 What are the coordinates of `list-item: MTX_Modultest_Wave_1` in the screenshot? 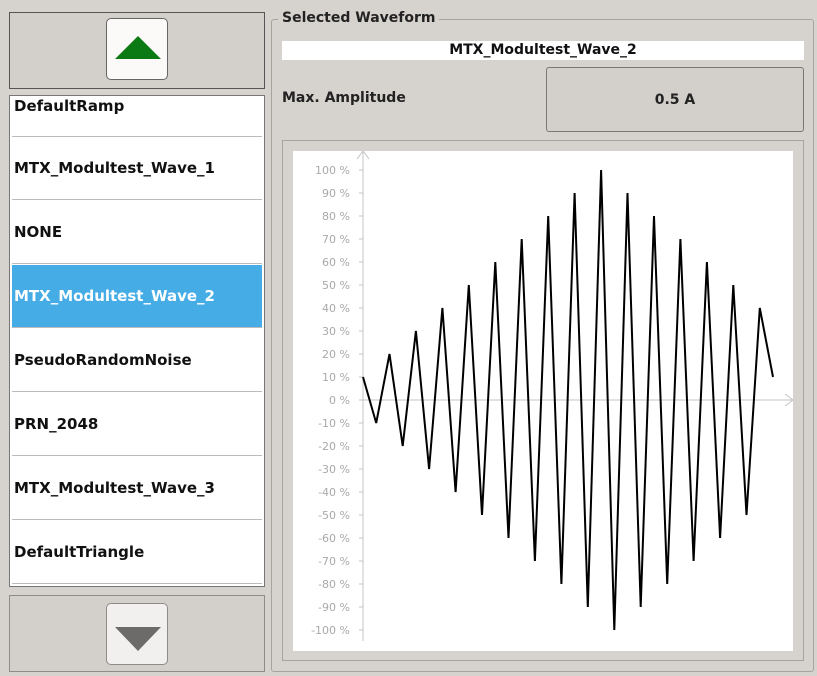 It's located at (137, 168).